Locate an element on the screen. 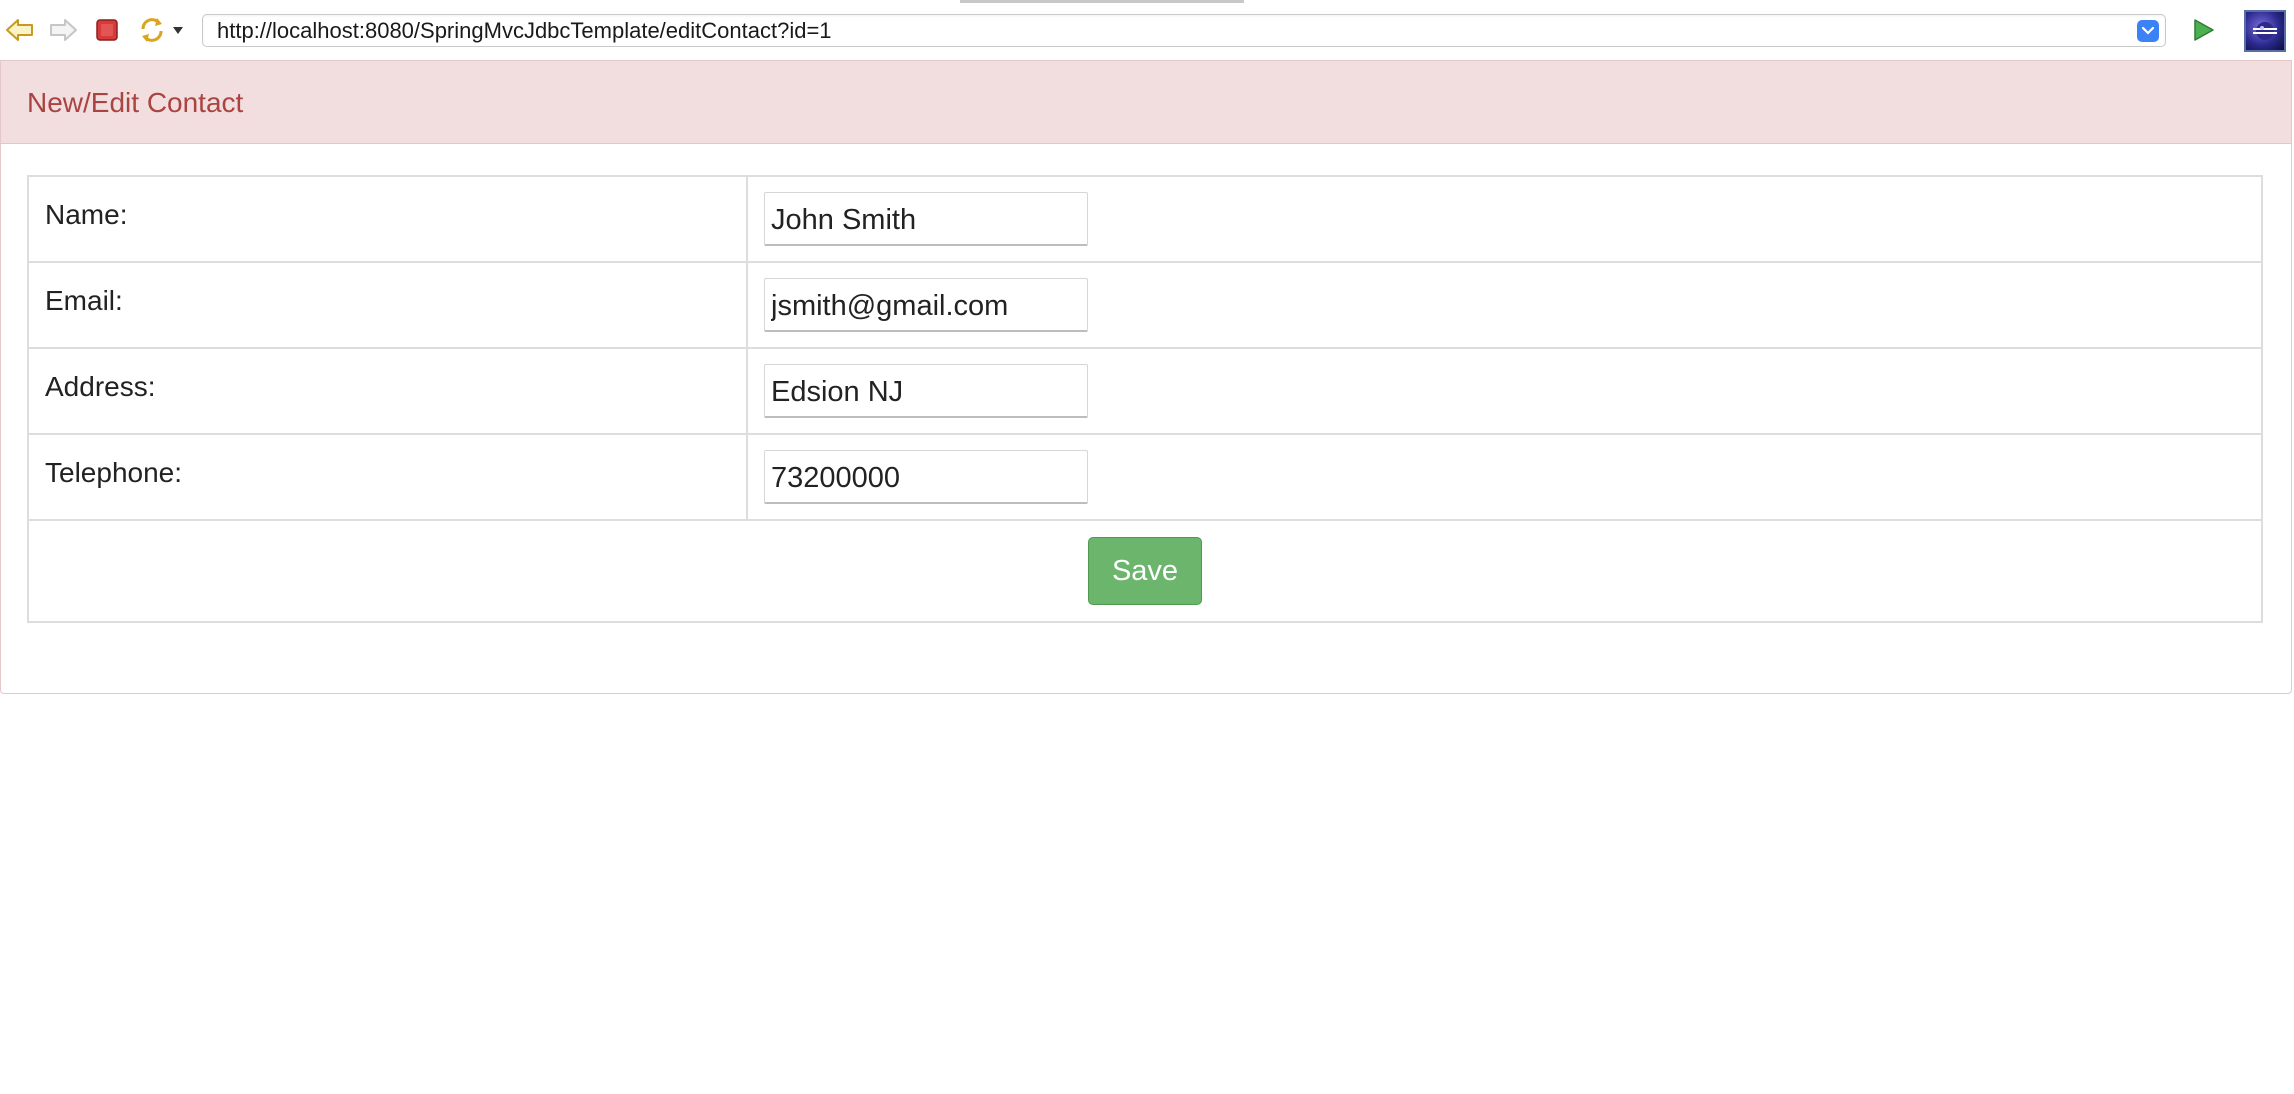 The image size is (2294, 1094). refresh-button is located at coordinates (152, 30).